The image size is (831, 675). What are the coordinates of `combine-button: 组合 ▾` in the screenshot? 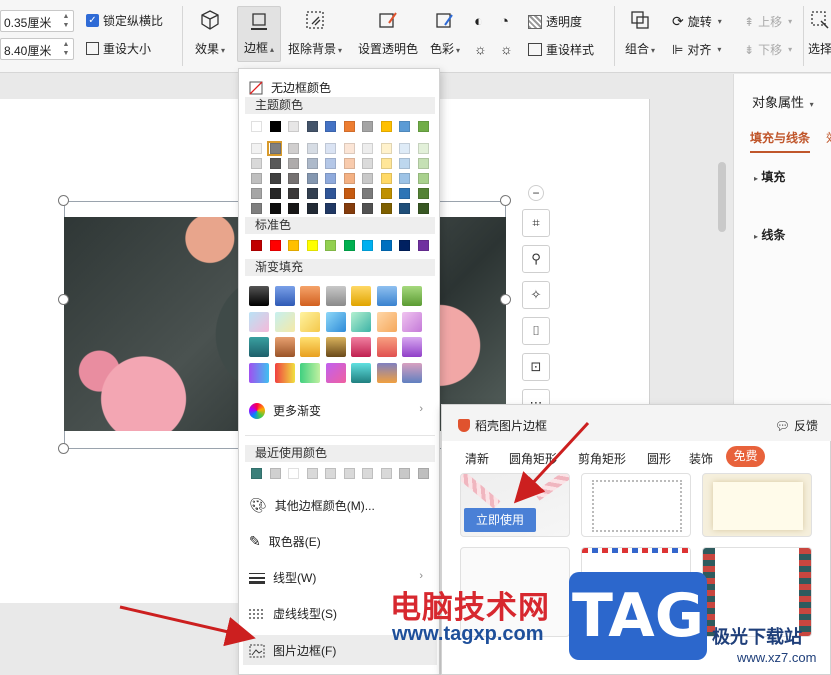 It's located at (640, 32).